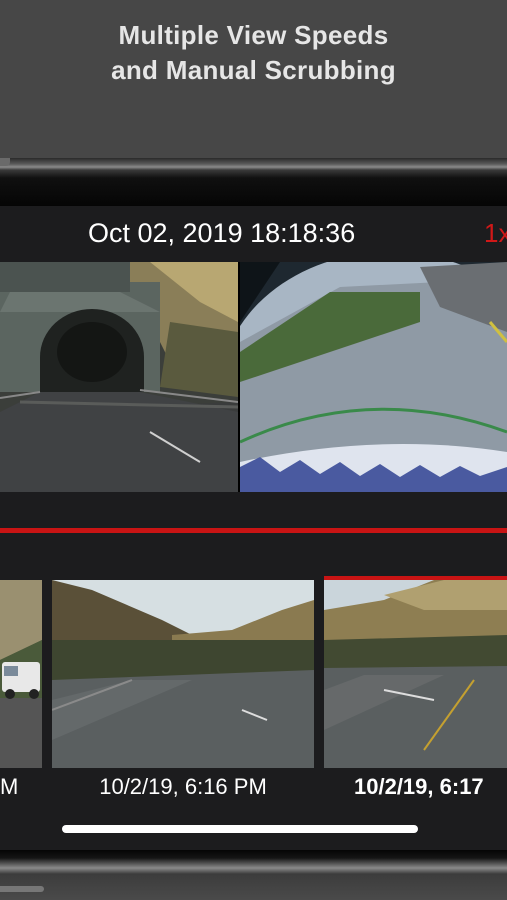  I want to click on timeline-clip-current, so click(415, 672).